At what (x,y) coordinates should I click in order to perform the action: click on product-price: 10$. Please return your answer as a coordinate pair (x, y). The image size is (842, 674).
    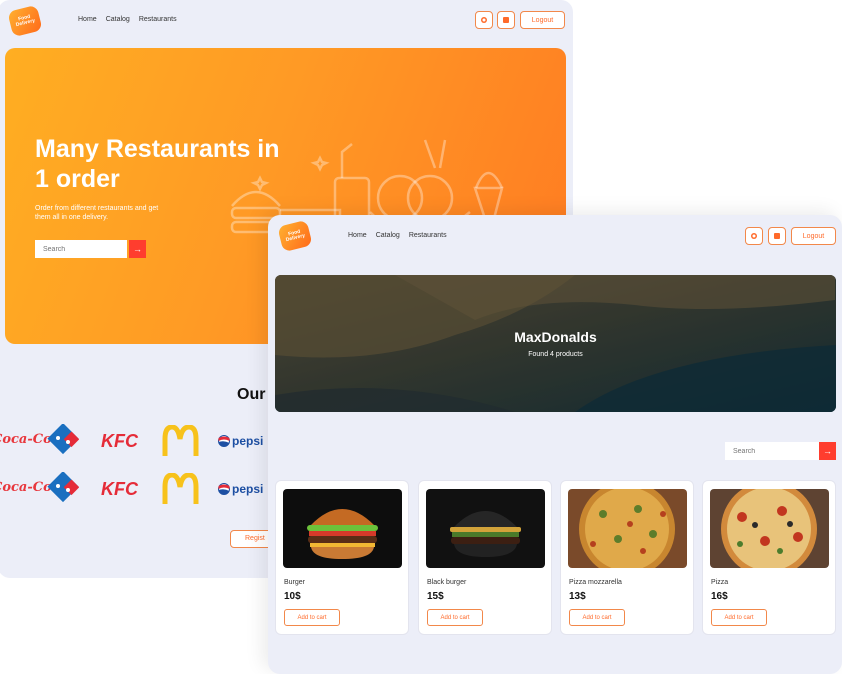
    Looking at the image, I should click on (292, 596).